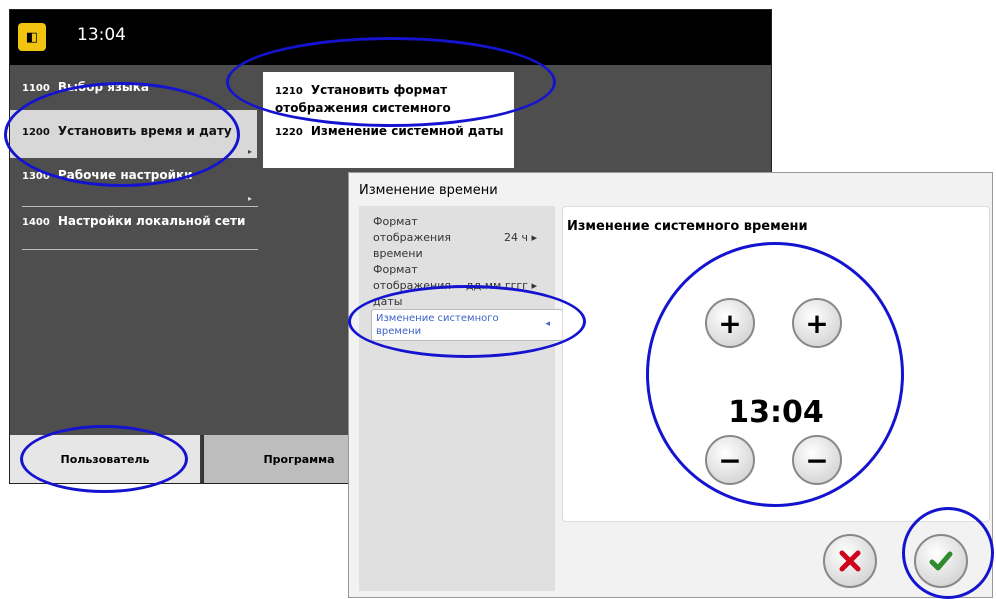 The width and height of the screenshot is (996, 599). What do you see at coordinates (428, 190) in the screenshot?
I see `dialog-title: Изменение времени` at bounding box center [428, 190].